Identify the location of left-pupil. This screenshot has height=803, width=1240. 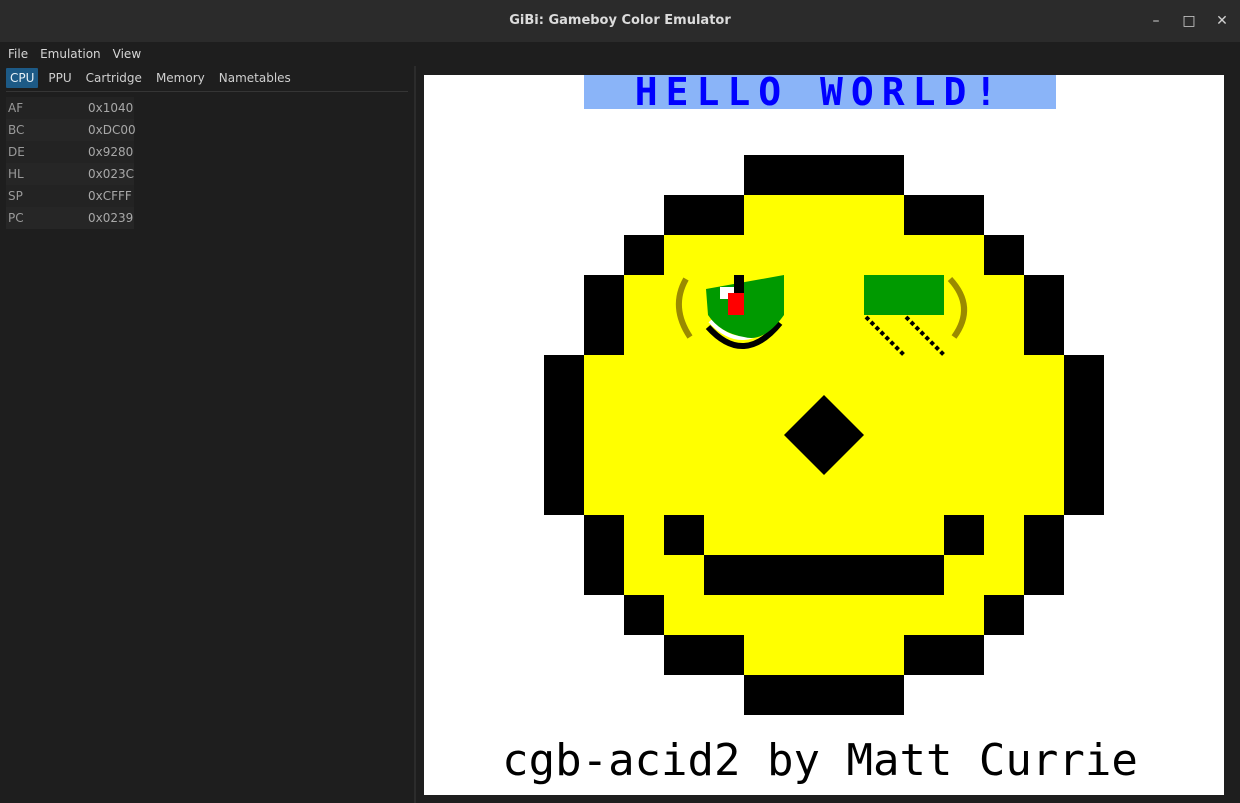
(736, 304).